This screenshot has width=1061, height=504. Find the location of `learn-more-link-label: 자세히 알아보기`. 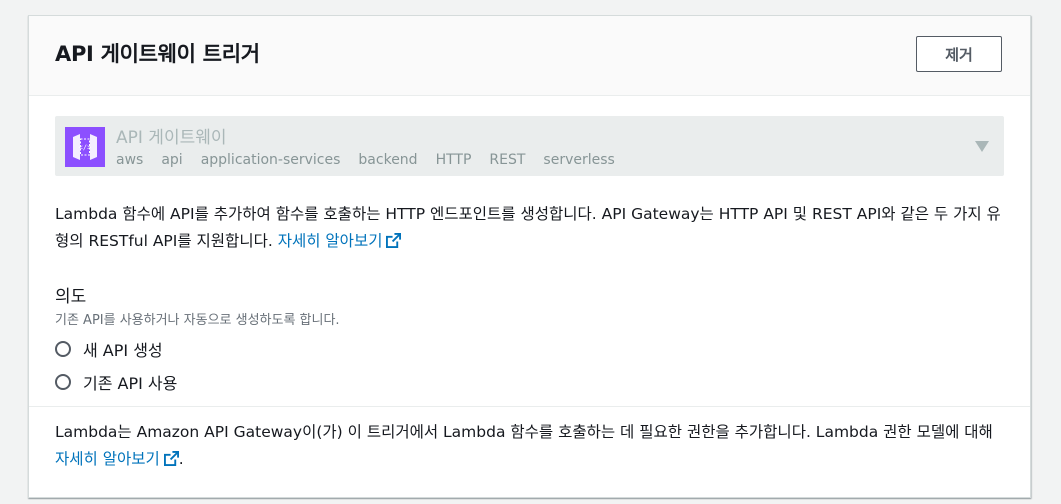

learn-more-link-label: 자세히 알아보기 is located at coordinates (330, 241).